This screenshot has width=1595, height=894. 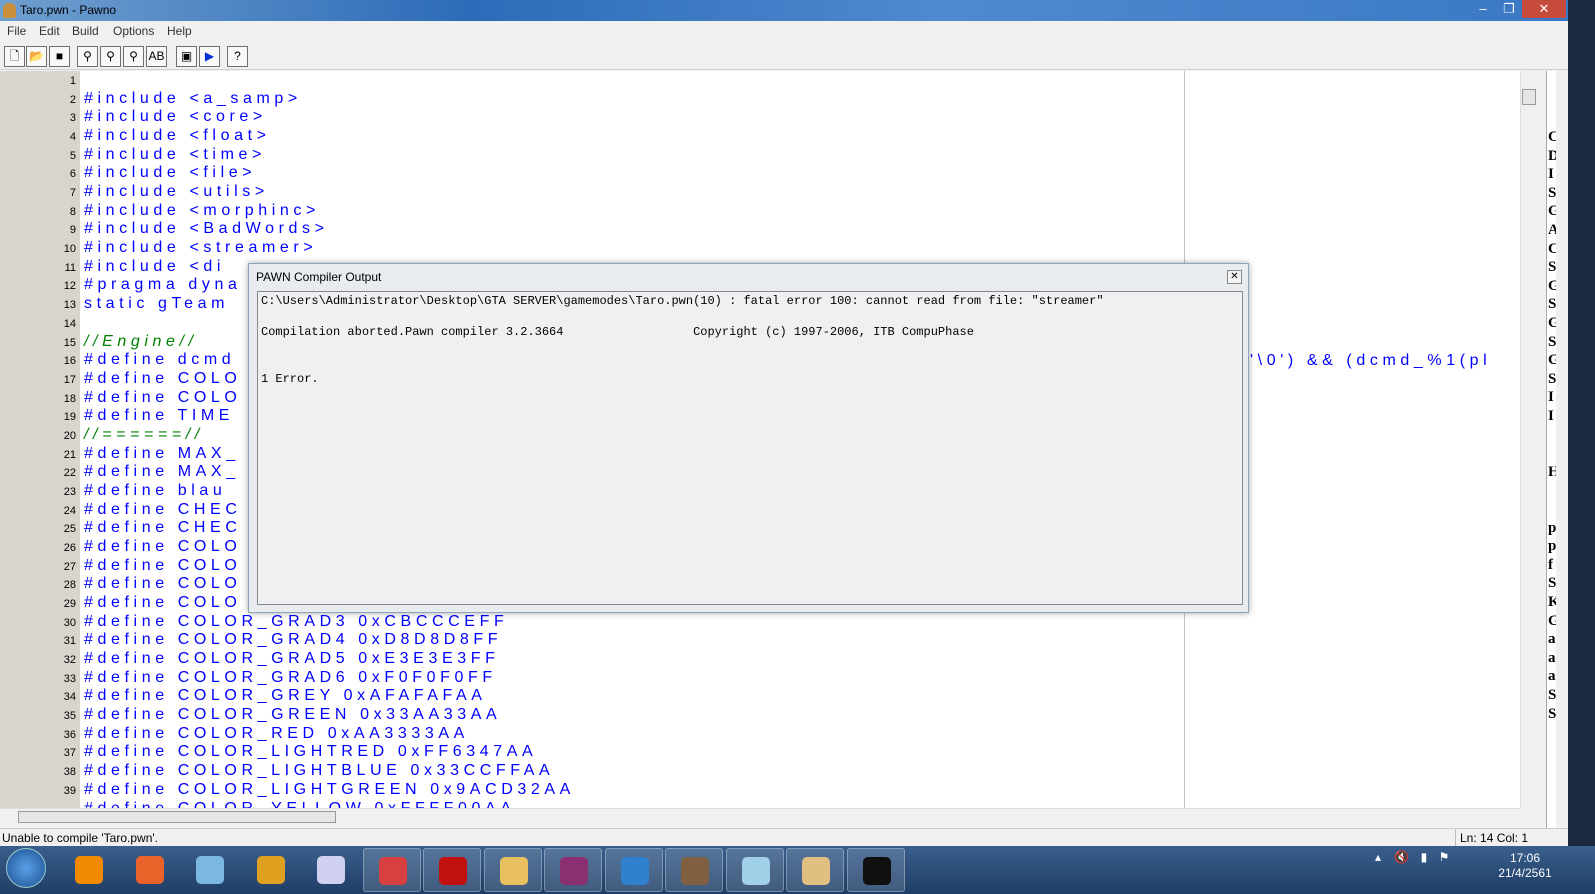 What do you see at coordinates (72, 193) in the screenshot?
I see `line-number: 7` at bounding box center [72, 193].